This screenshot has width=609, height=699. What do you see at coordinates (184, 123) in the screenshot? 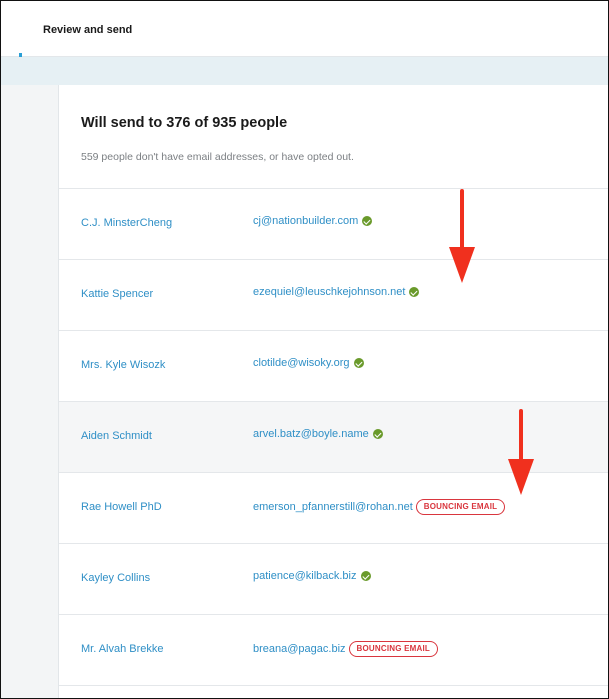
I see `summary-title: Will send to 376 of 935 people` at bounding box center [184, 123].